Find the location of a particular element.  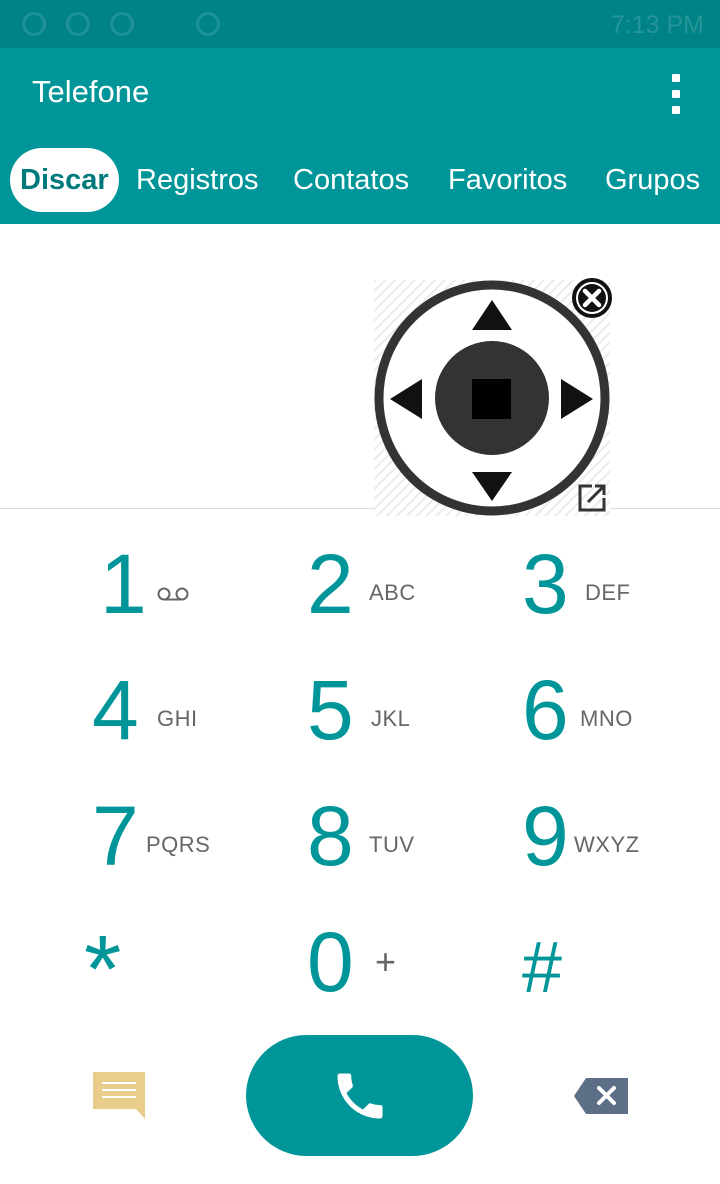

call-button is located at coordinates (359, 1095).